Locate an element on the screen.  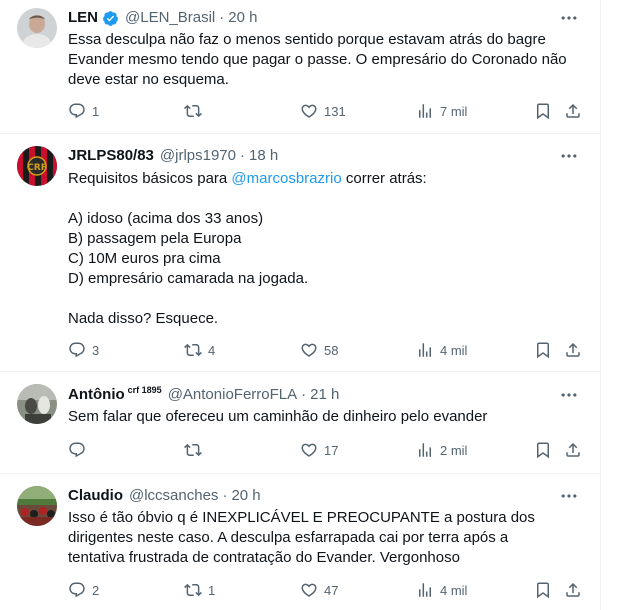
view-count: 2 mil is located at coordinates (454, 450).